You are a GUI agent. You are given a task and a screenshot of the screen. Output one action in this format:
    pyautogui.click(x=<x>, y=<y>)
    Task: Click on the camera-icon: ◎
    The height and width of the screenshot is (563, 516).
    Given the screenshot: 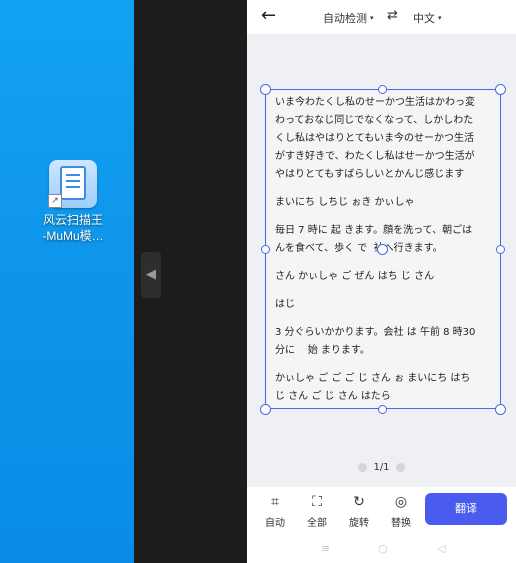 What is the action you would take?
    pyautogui.click(x=401, y=502)
    